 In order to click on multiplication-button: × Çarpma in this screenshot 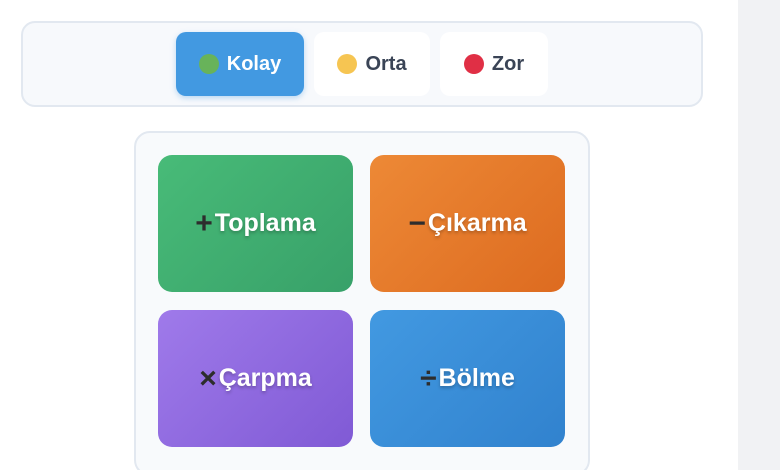, I will do `click(255, 378)`.